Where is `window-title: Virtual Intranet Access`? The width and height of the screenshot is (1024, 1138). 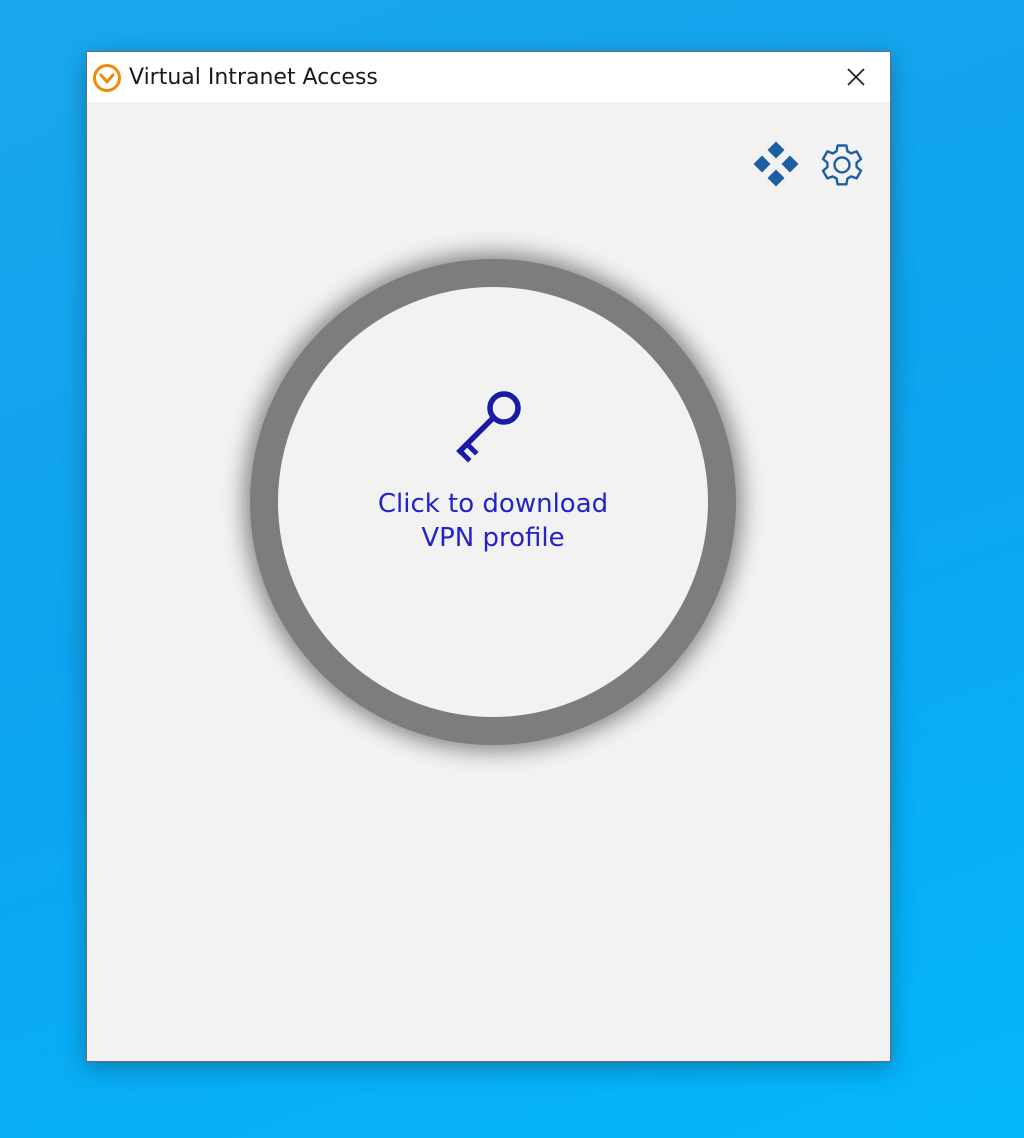
window-title: Virtual Intranet Access is located at coordinates (253, 77).